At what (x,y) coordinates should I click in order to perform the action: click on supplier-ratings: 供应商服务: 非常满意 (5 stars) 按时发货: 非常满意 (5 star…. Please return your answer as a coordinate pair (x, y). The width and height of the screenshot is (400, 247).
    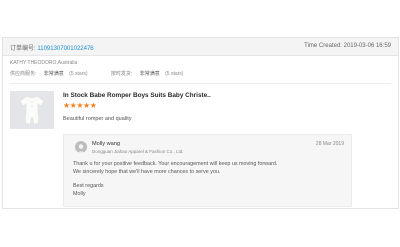
    Looking at the image, I should click on (107, 73).